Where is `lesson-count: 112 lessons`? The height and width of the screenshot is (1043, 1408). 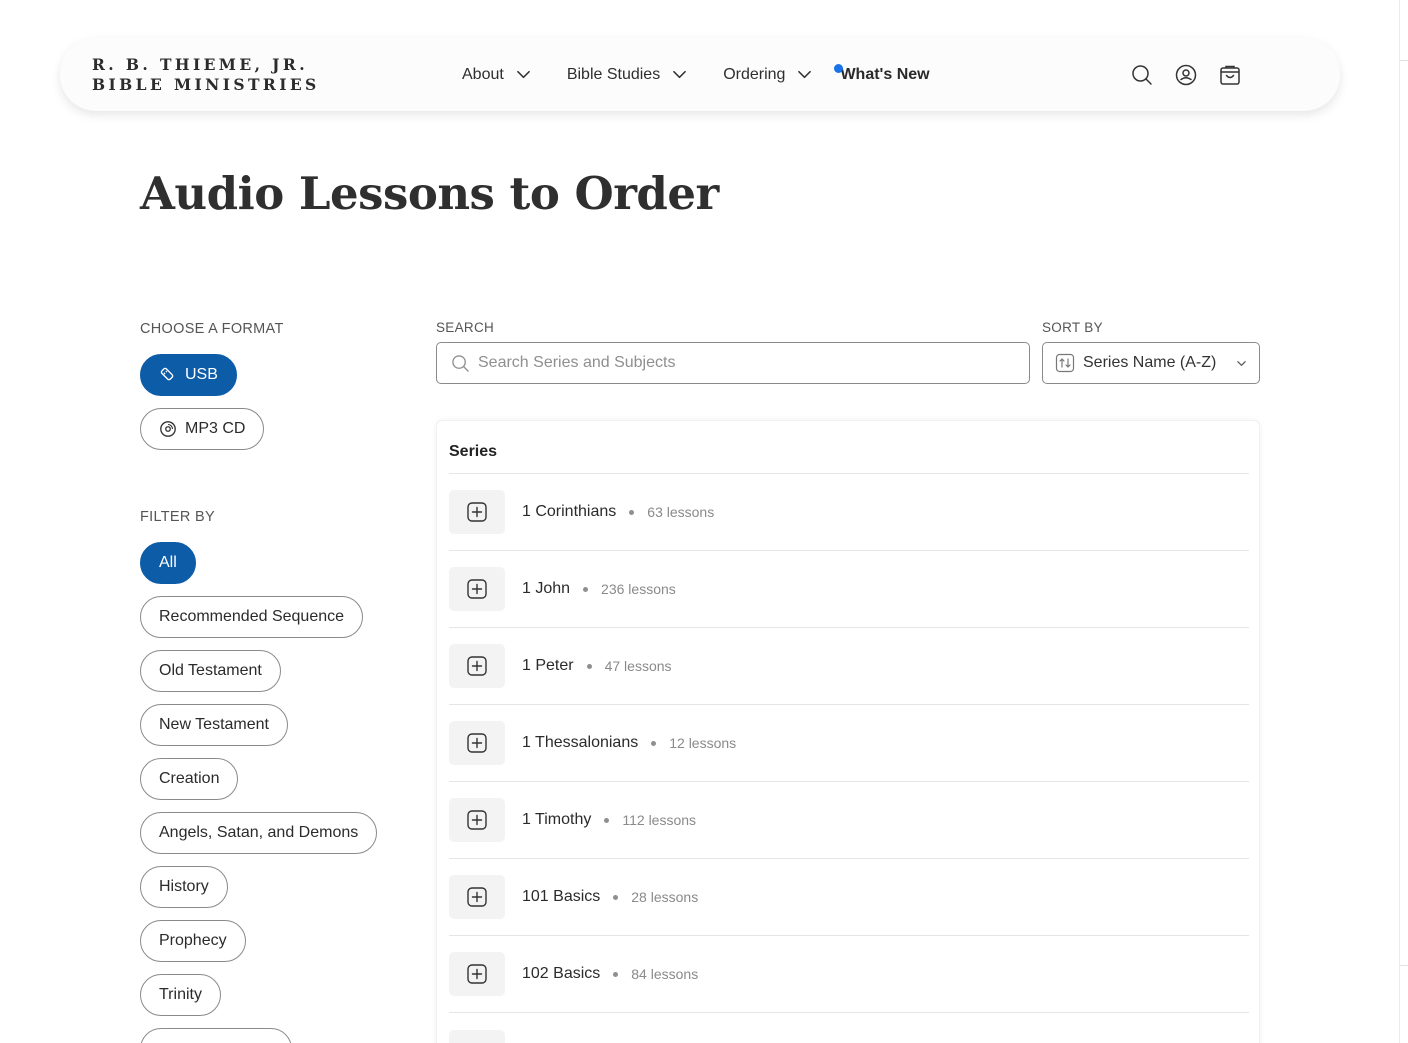
lesson-count: 112 lessons is located at coordinates (659, 820).